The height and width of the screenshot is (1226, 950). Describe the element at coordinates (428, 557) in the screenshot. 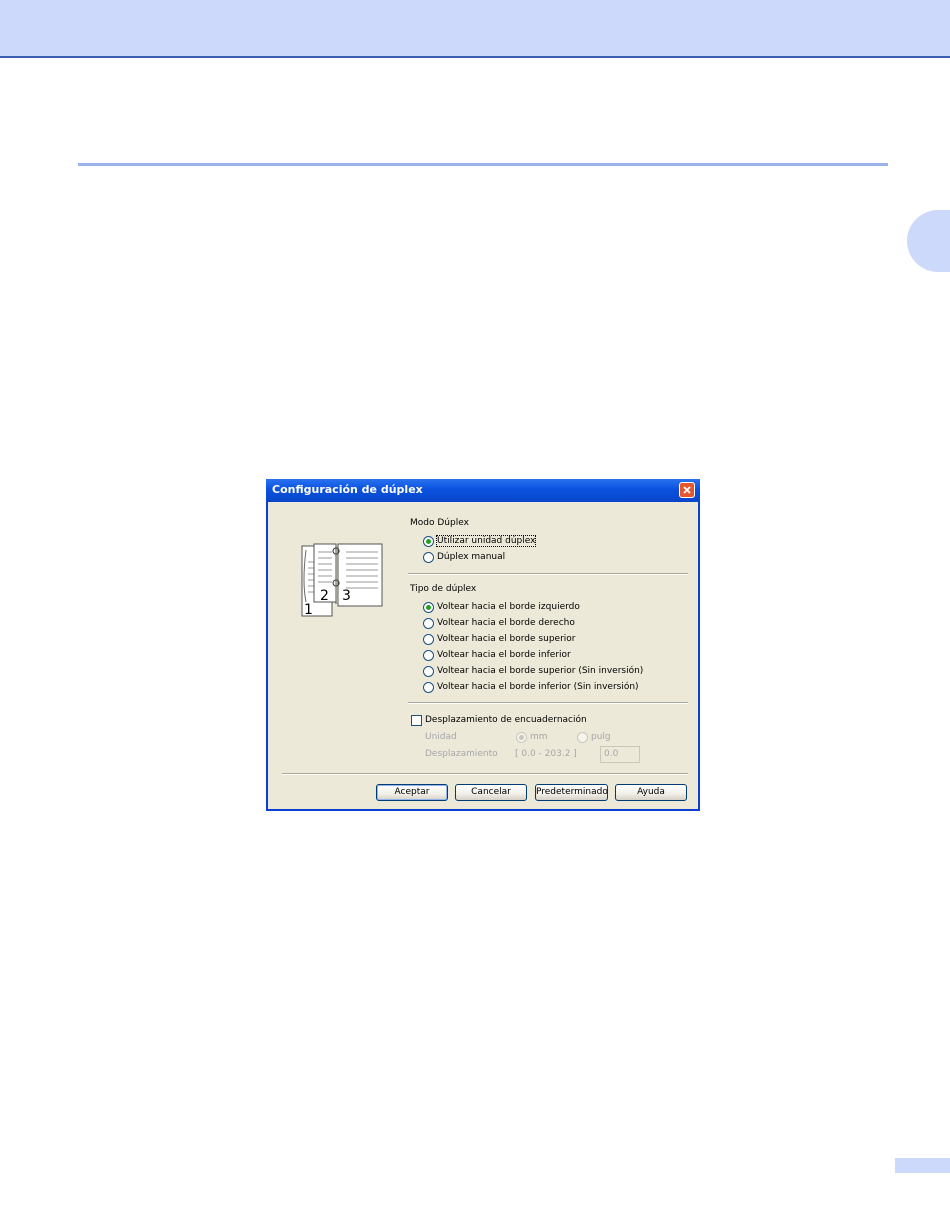

I see `radio-manual-duplex` at that location.